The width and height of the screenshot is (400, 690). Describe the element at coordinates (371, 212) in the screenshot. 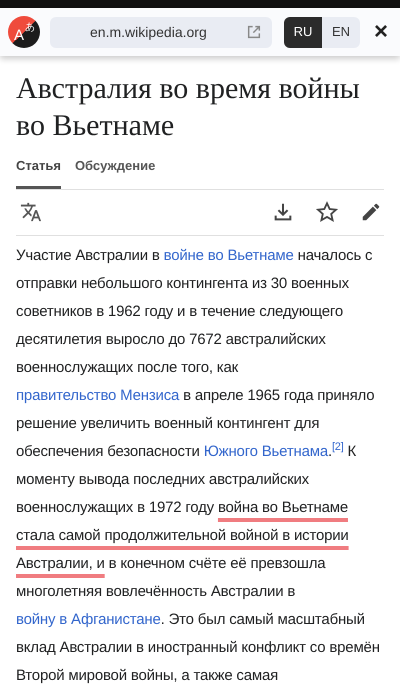

I see `pencil-icon` at that location.